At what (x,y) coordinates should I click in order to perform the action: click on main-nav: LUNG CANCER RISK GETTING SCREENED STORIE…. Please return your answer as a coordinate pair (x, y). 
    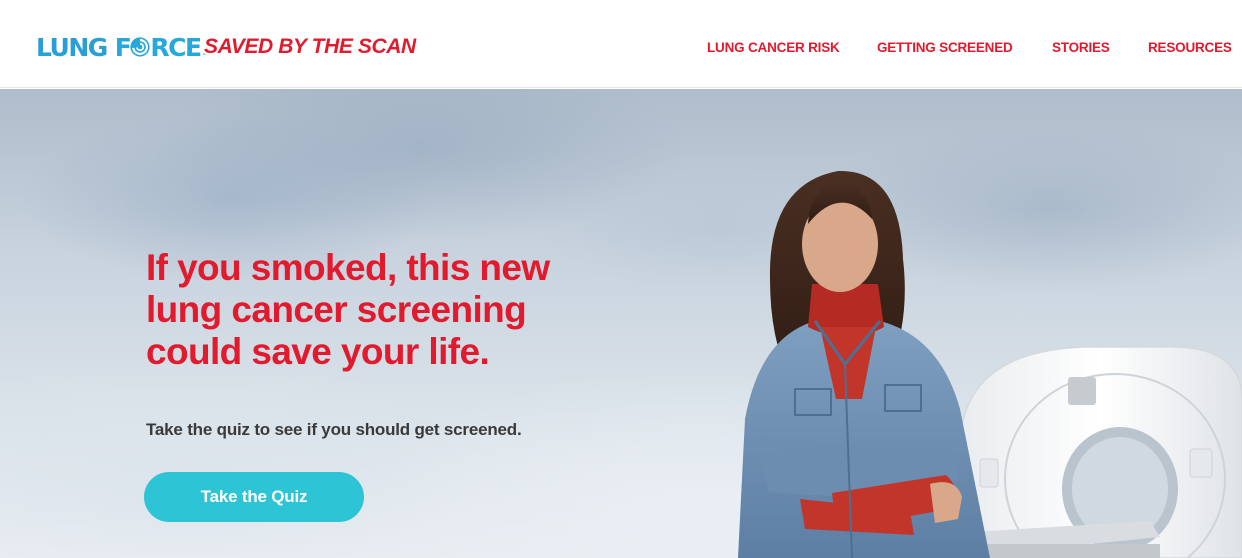
    Looking at the image, I should click on (621, 50).